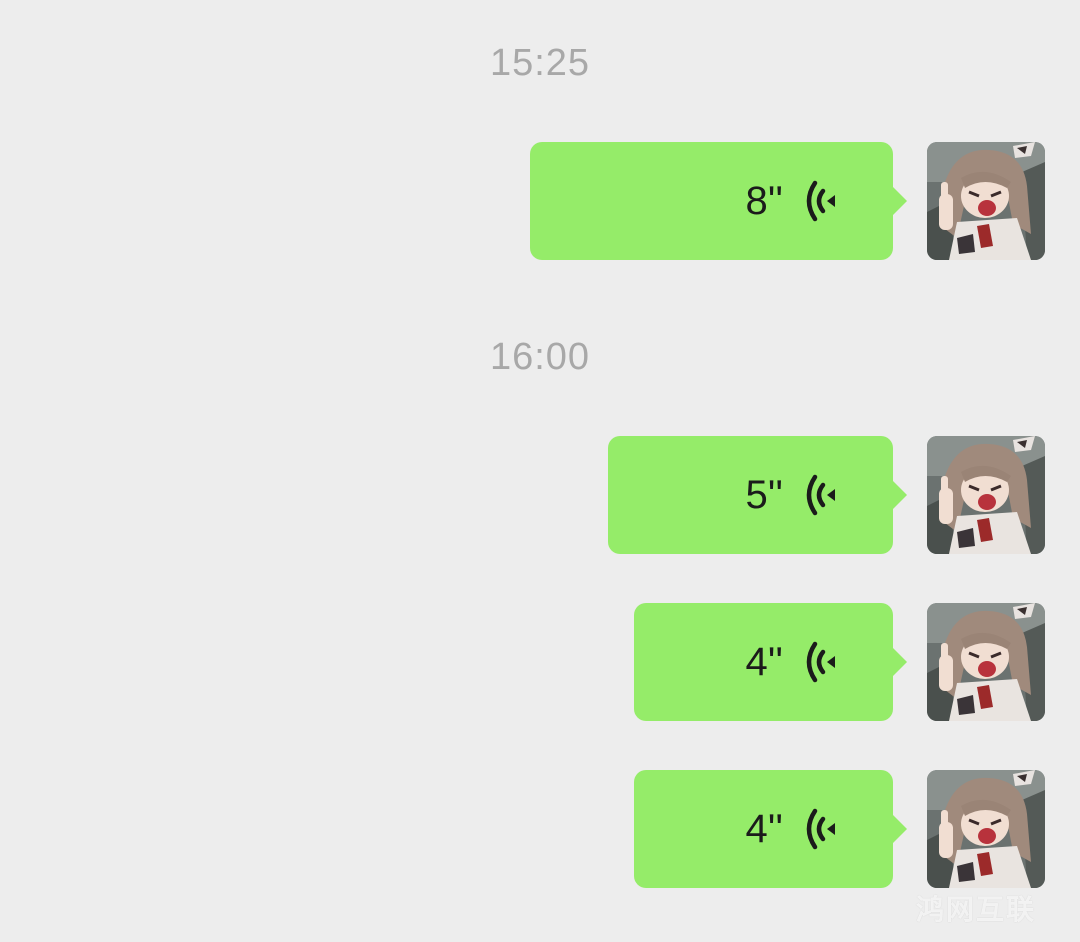 This screenshot has width=1080, height=942. I want to click on voice-duration: 8'', so click(764, 201).